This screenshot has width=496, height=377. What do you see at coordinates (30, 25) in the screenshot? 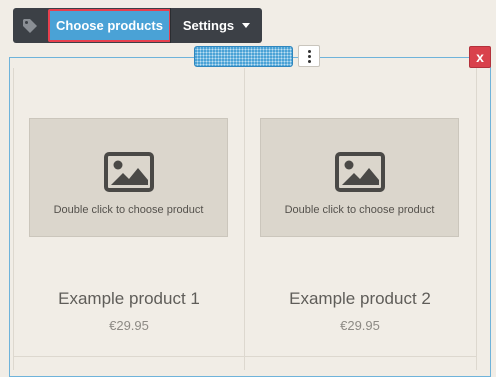
I see `tag-icon` at bounding box center [30, 25].